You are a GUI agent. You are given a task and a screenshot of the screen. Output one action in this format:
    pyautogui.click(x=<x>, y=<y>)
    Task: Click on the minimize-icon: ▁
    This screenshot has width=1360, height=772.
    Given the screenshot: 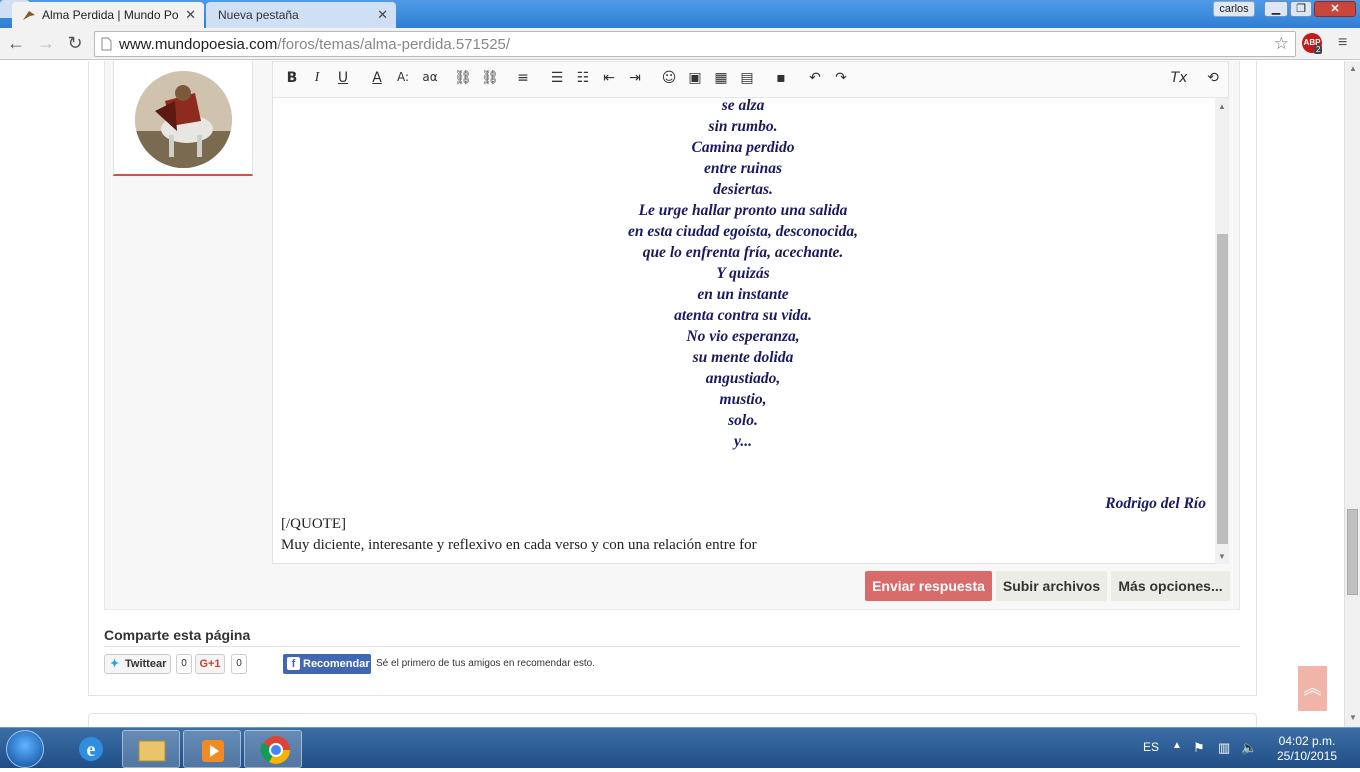 What is the action you would take?
    pyautogui.click(x=1276, y=9)
    